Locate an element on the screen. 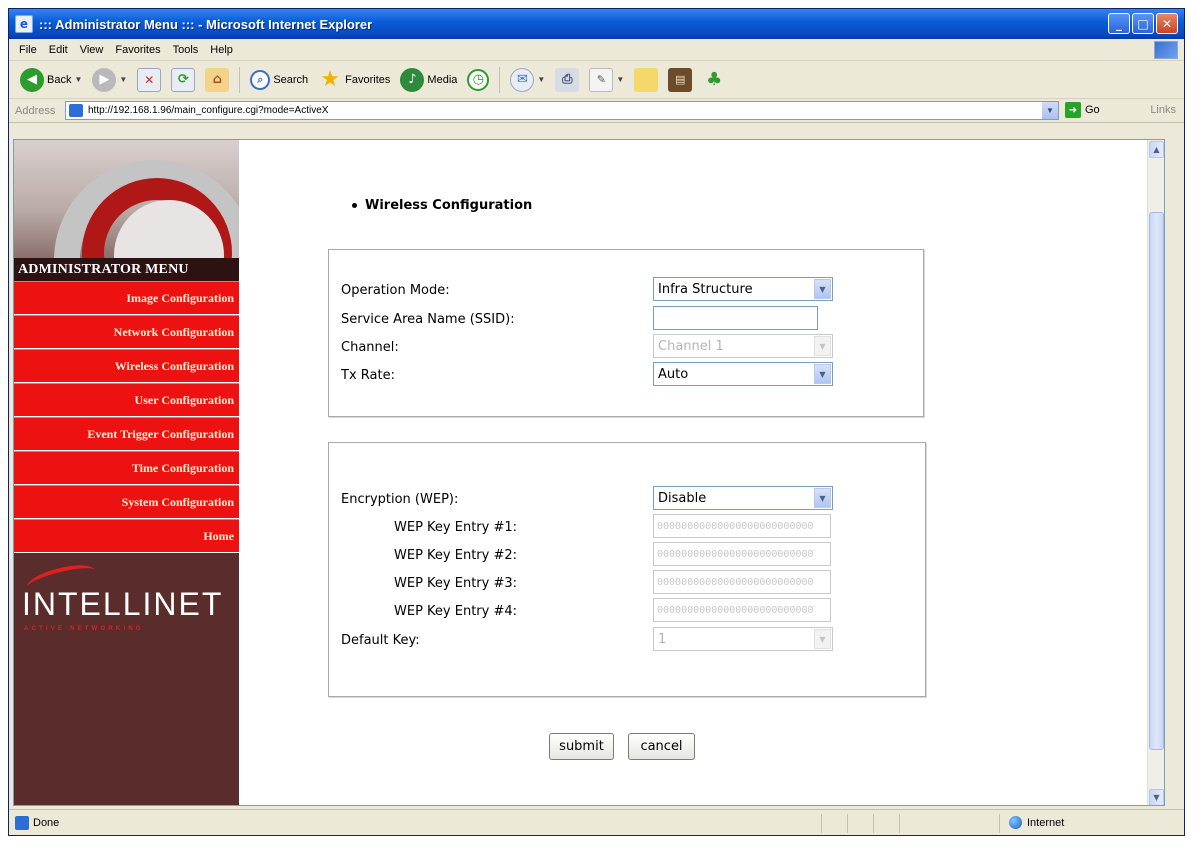  favorites-label: Favorites is located at coordinates (368, 79).